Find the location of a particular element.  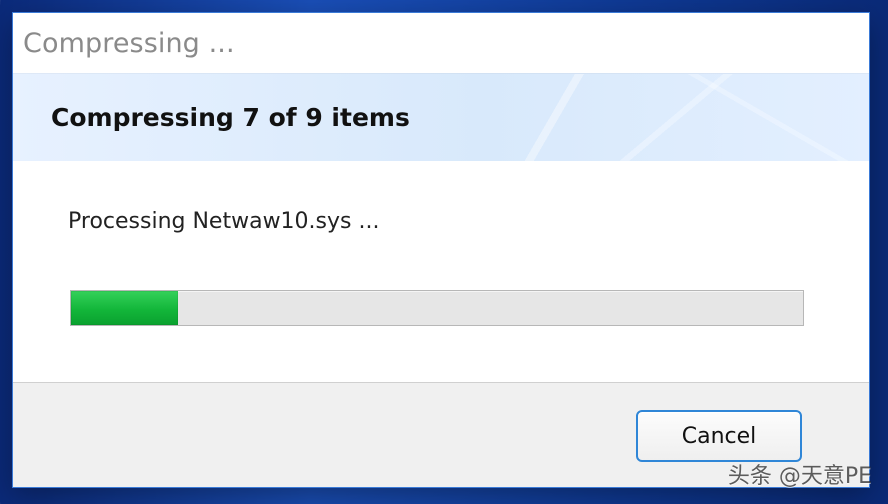

progress-bar is located at coordinates (437, 308).